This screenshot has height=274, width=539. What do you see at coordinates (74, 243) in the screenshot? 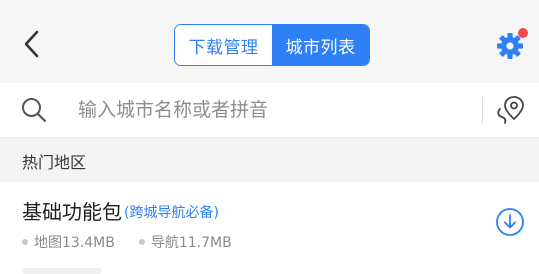
I see `map-size: 地图13.4MB` at bounding box center [74, 243].